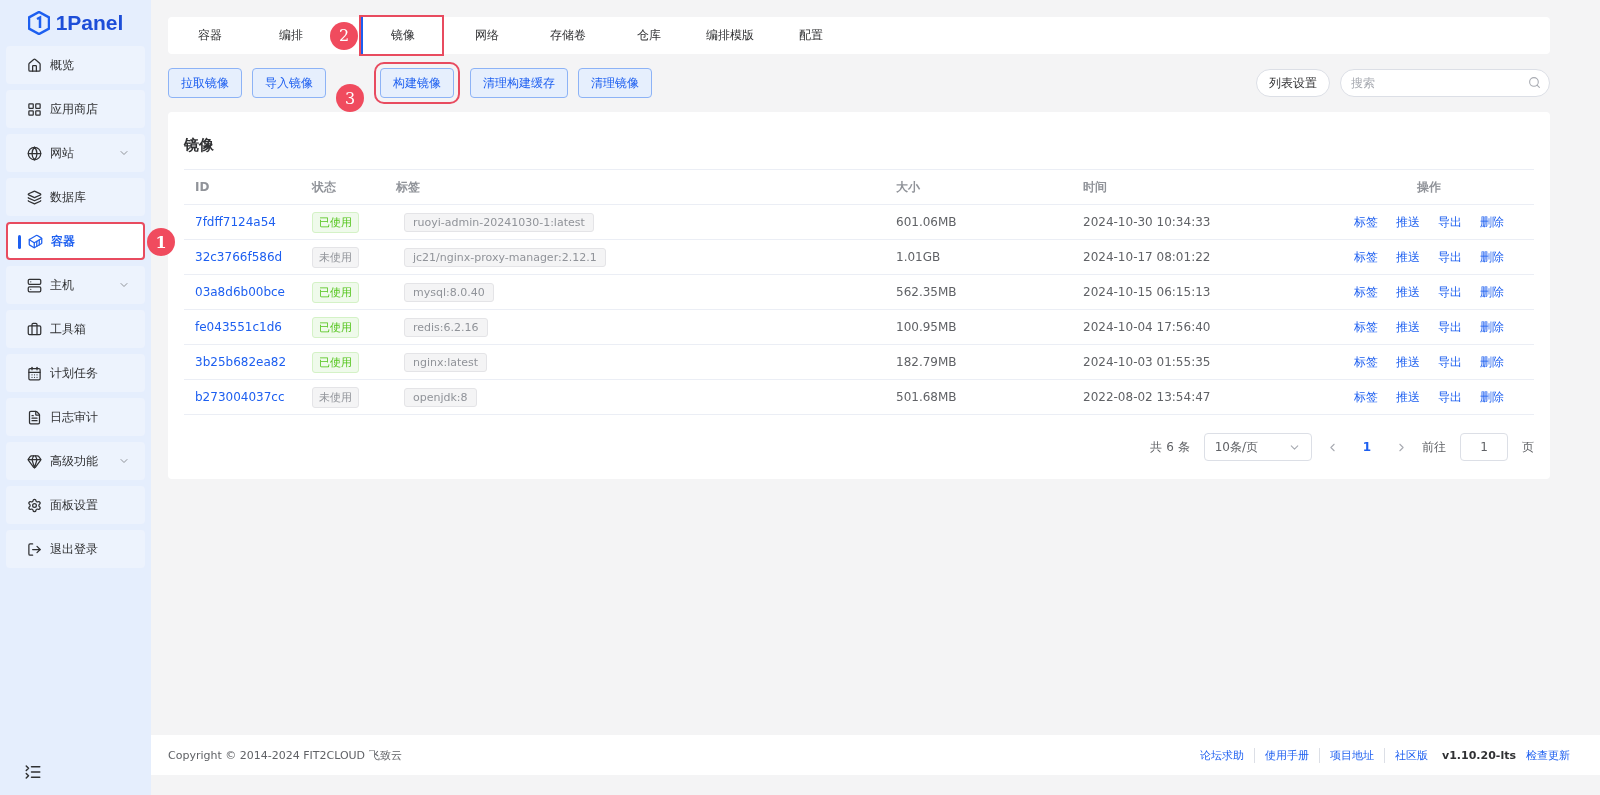  I want to click on tab: 编排, so click(289, 35).